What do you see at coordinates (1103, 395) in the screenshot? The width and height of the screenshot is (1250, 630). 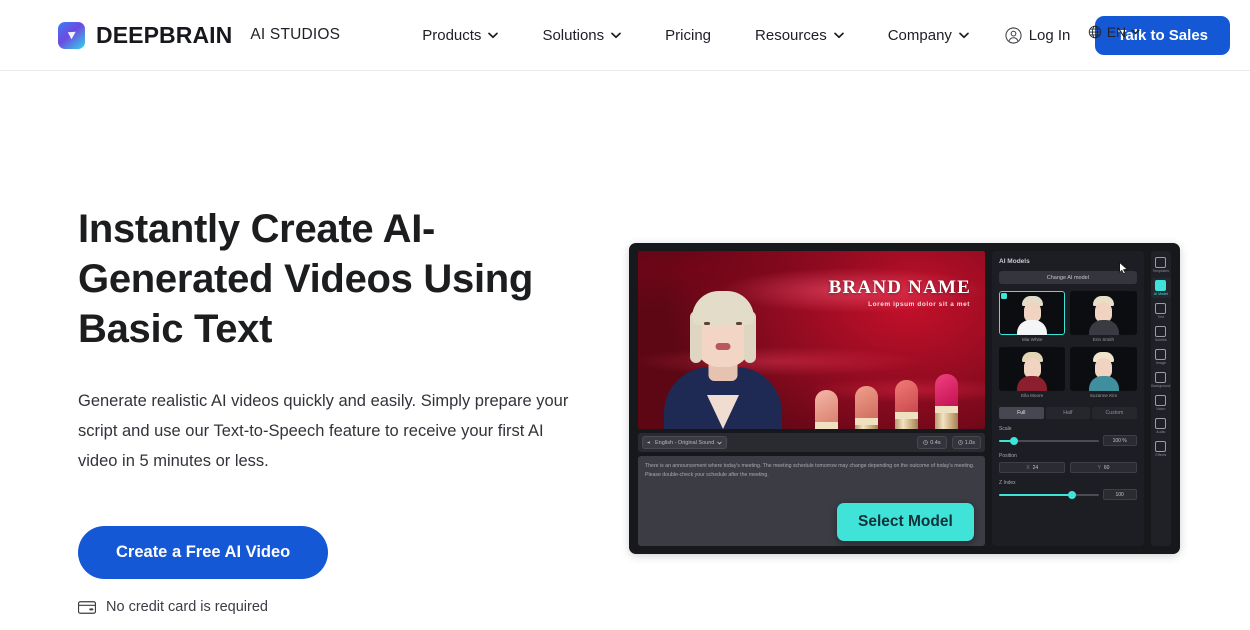 I see `model-label-3: Suzanne Kim` at bounding box center [1103, 395].